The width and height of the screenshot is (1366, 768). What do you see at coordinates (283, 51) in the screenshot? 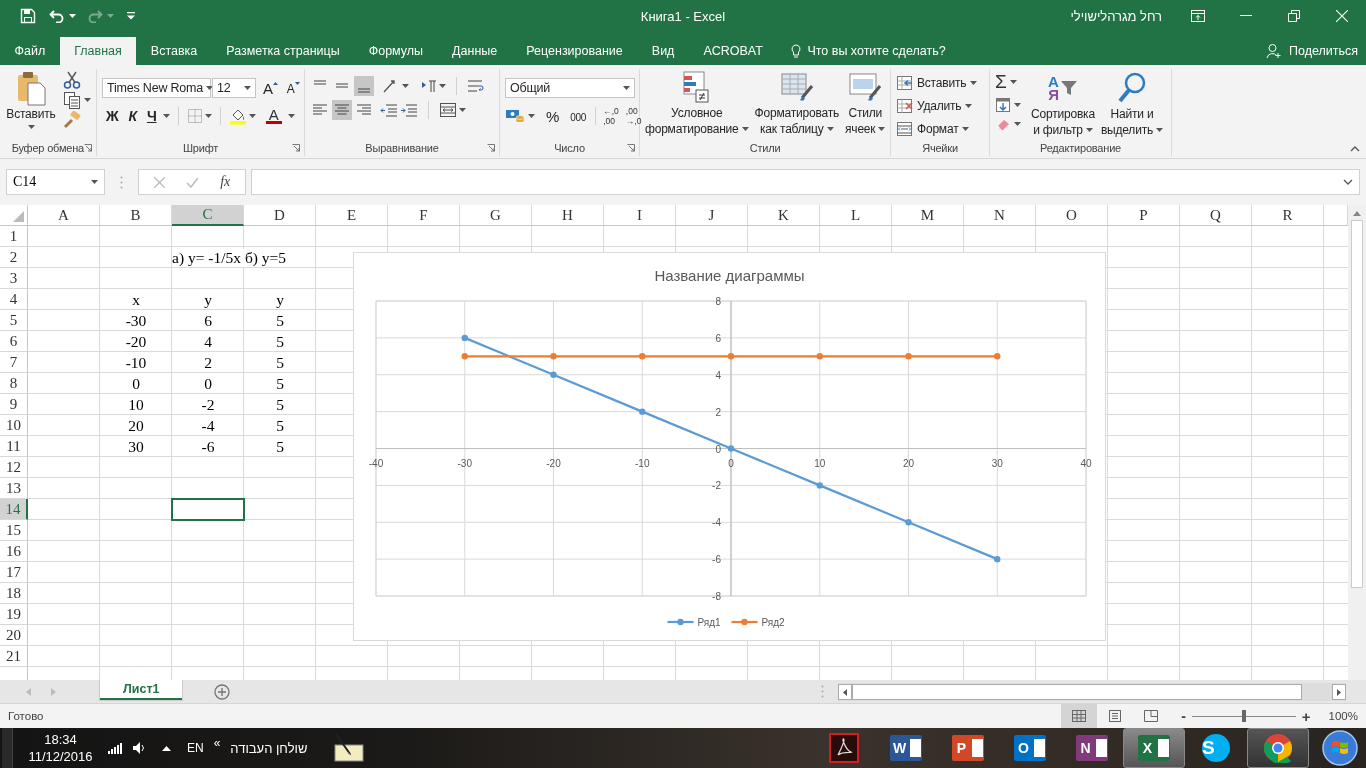
I see `ribbon-tab: Разметка страницы` at bounding box center [283, 51].